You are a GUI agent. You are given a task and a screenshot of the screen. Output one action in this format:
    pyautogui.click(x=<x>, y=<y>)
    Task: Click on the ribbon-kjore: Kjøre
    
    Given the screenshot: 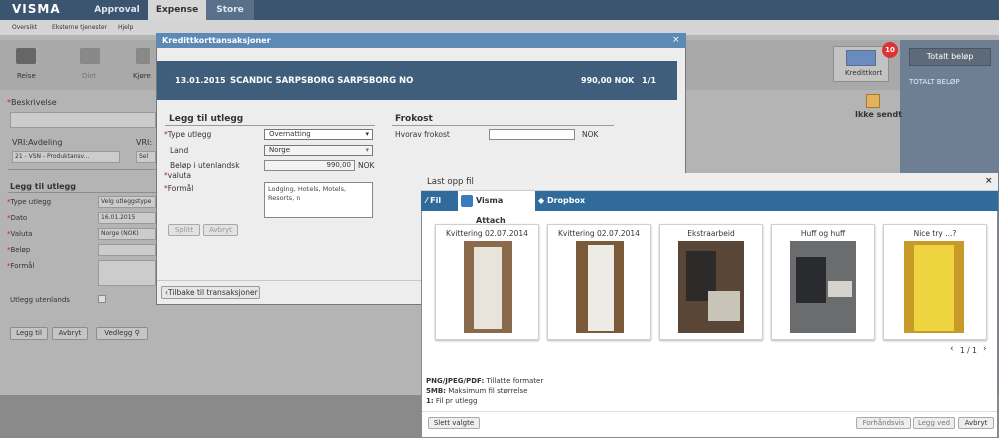 What is the action you would take?
    pyautogui.click(x=142, y=76)
    